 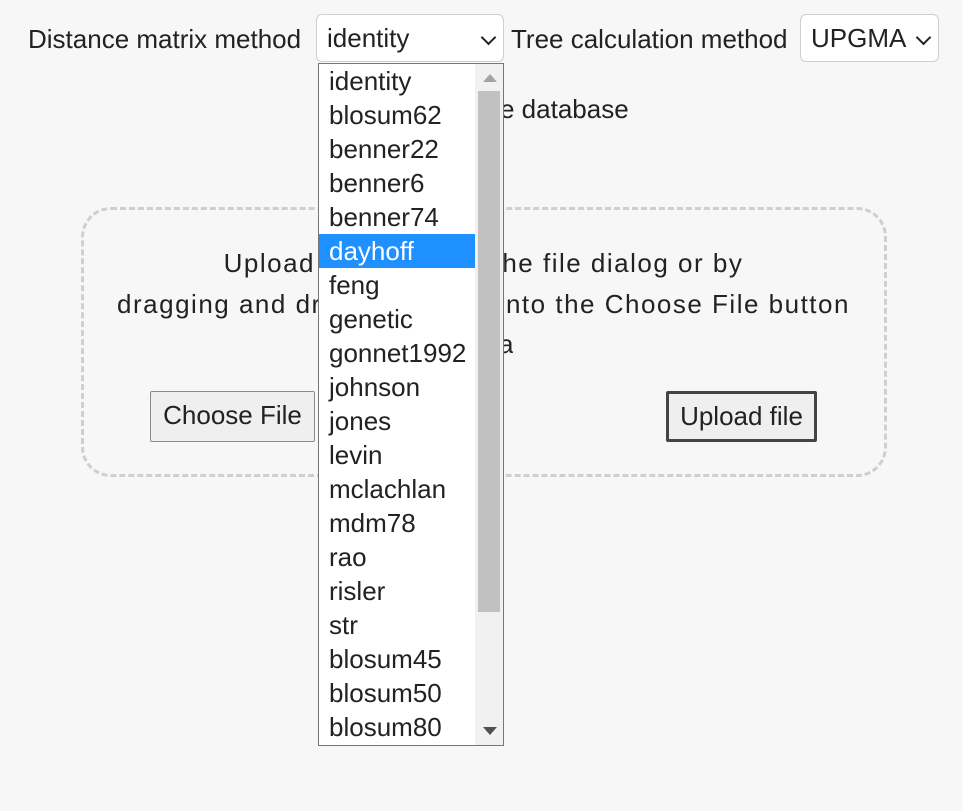 What do you see at coordinates (741, 416) in the screenshot?
I see `upload-file-button: Upload file` at bounding box center [741, 416].